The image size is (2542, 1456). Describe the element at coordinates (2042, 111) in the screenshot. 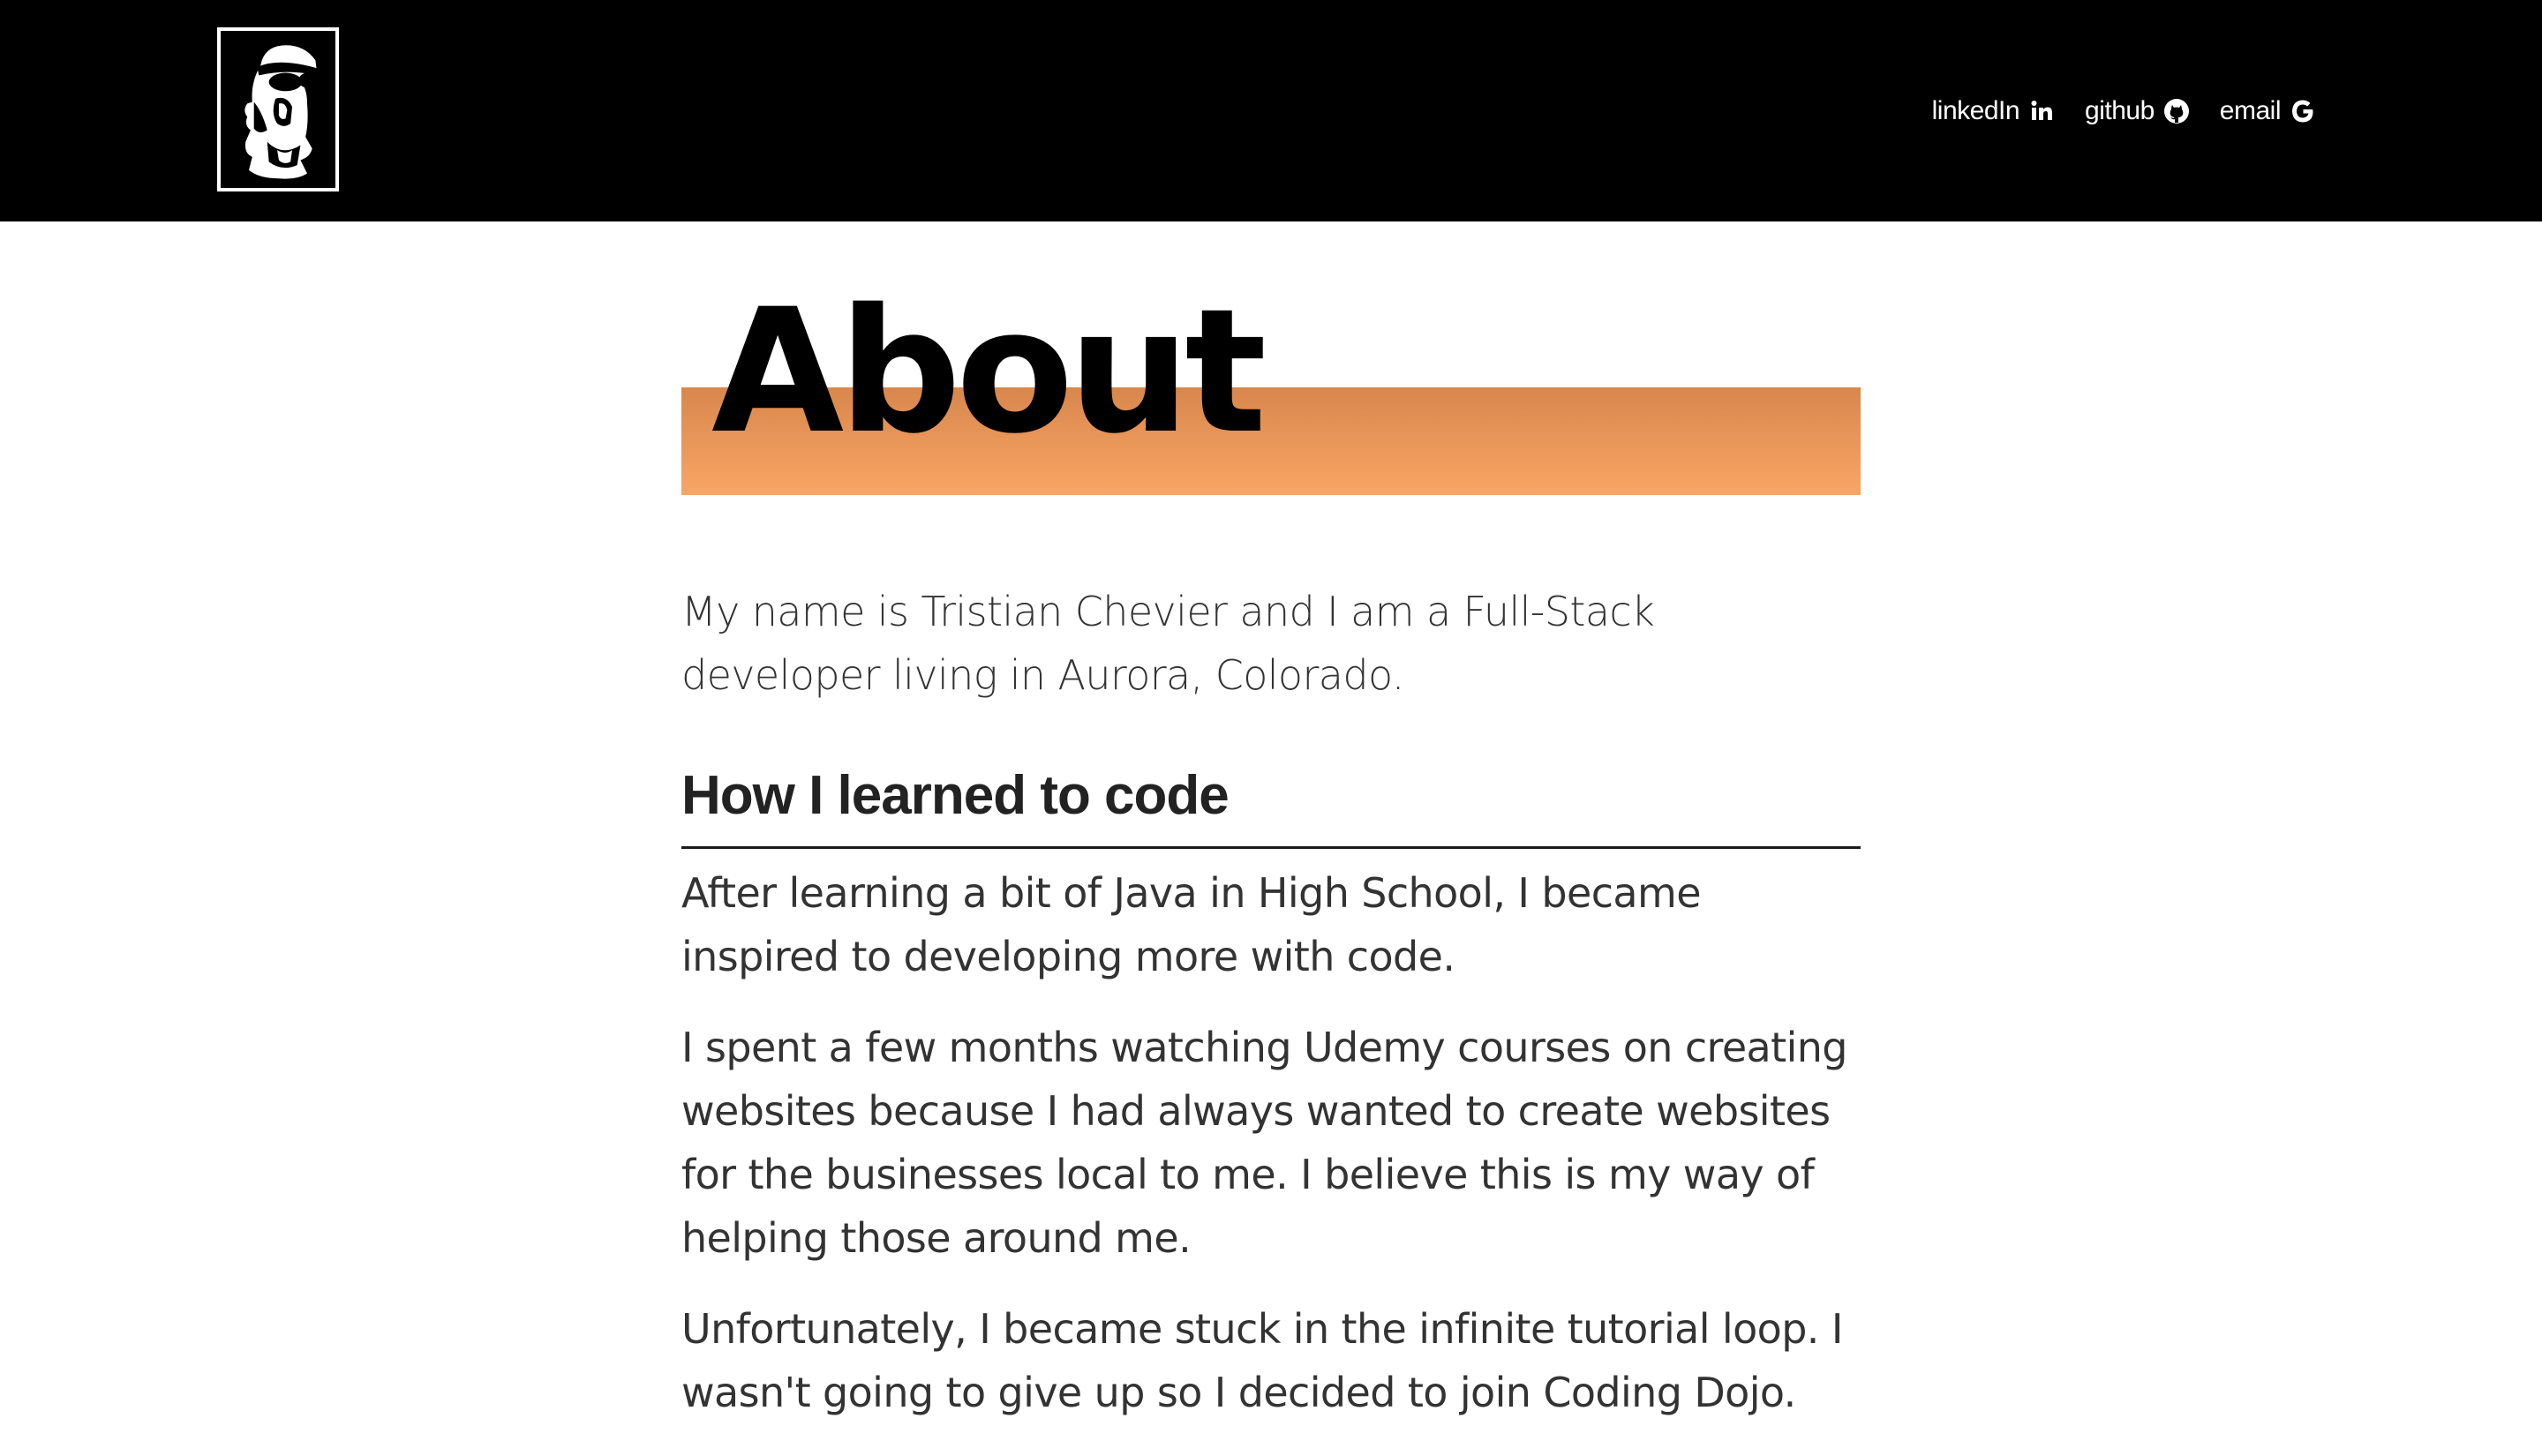

I see `linkedin-icon` at that location.